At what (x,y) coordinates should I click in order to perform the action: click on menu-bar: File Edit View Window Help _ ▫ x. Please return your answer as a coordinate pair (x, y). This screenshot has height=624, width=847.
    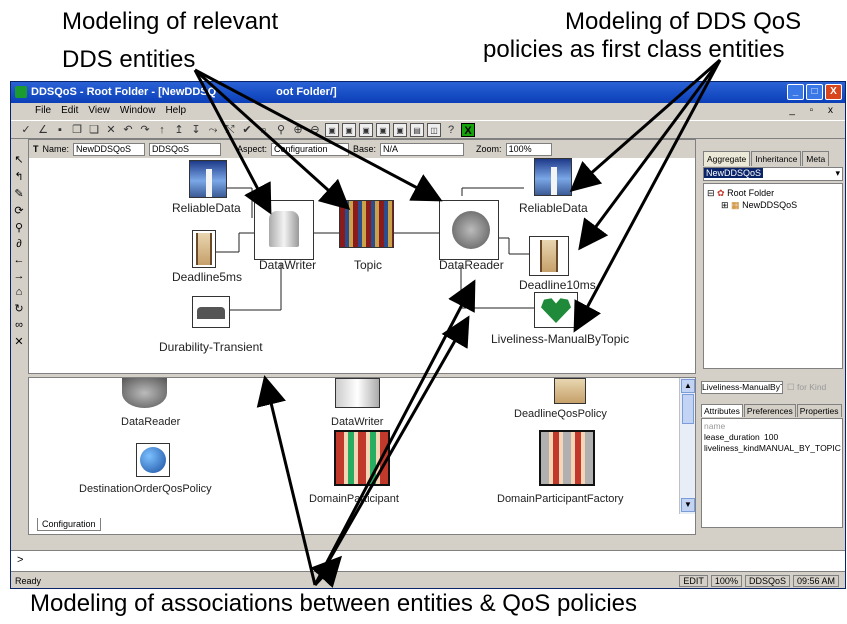
    Looking at the image, I should click on (428, 111).